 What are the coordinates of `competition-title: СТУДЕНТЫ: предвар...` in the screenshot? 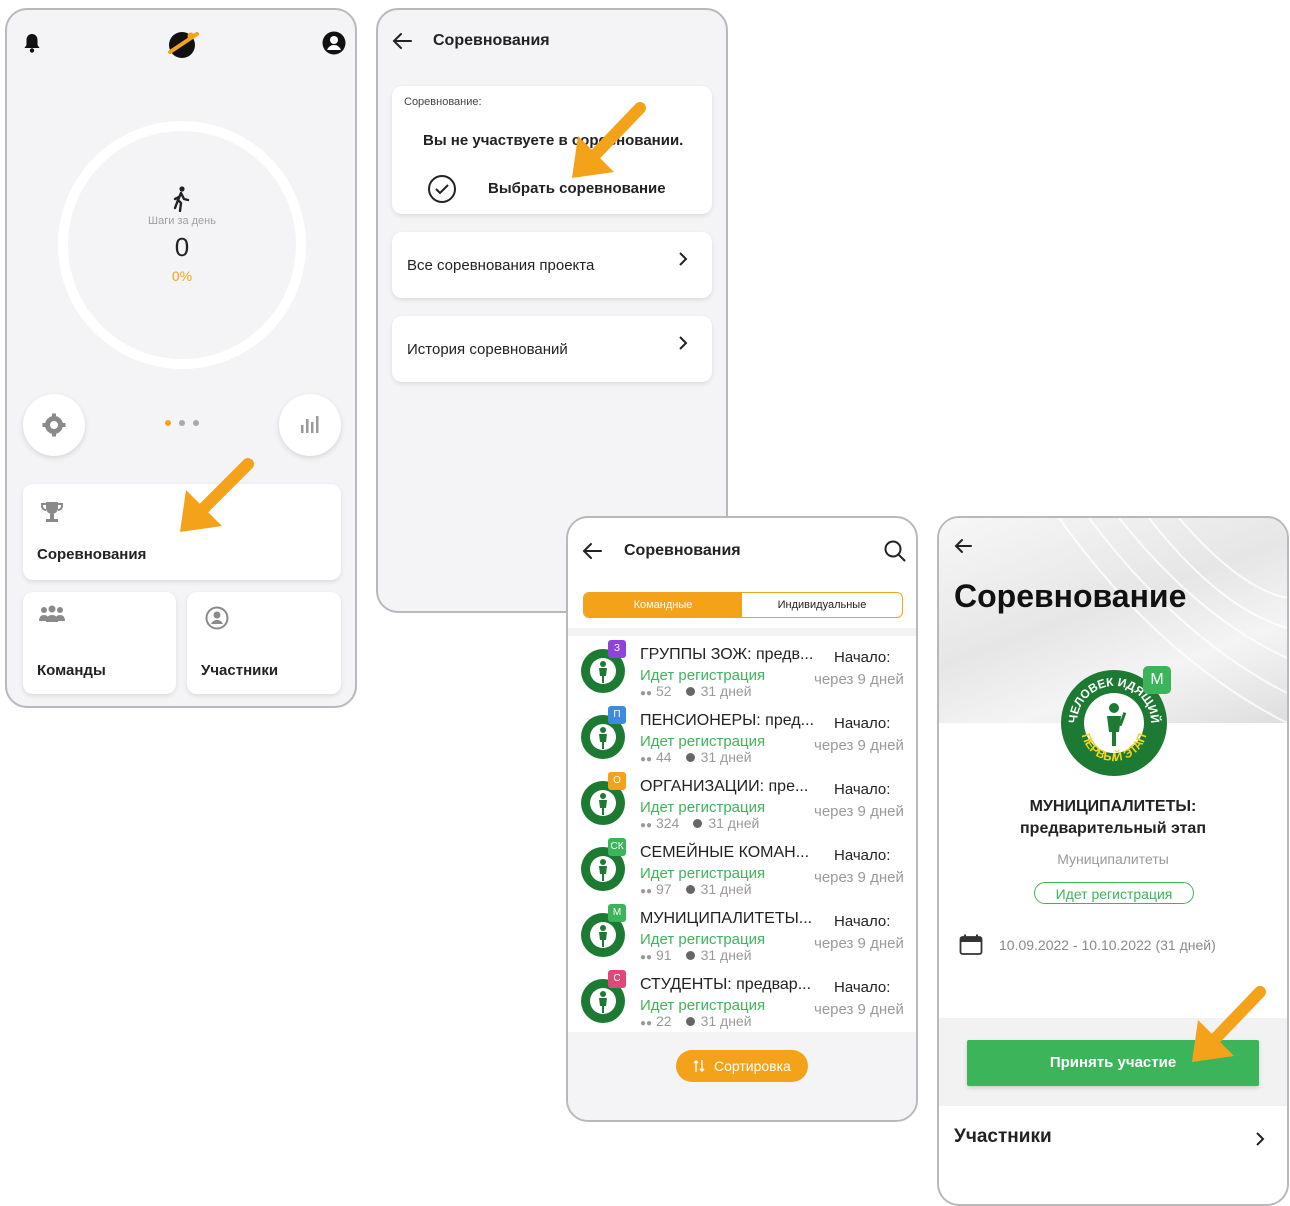 It's located at (726, 984).